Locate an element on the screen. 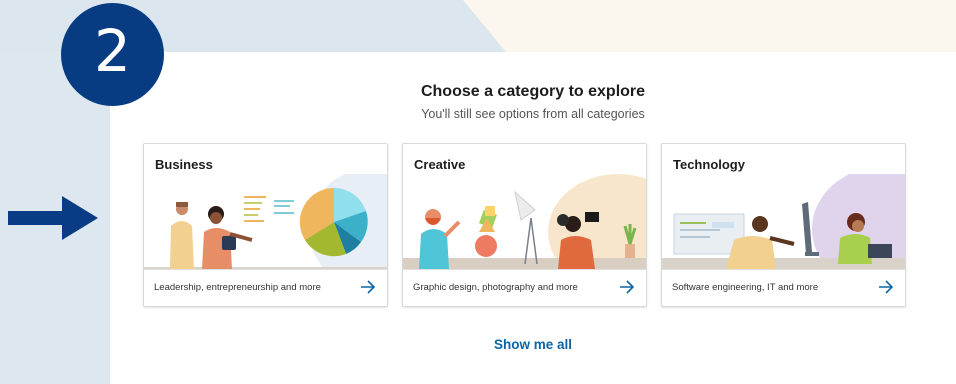 The height and width of the screenshot is (384, 956). card-footer: Leadership, entrepreneurship and more is located at coordinates (265, 287).